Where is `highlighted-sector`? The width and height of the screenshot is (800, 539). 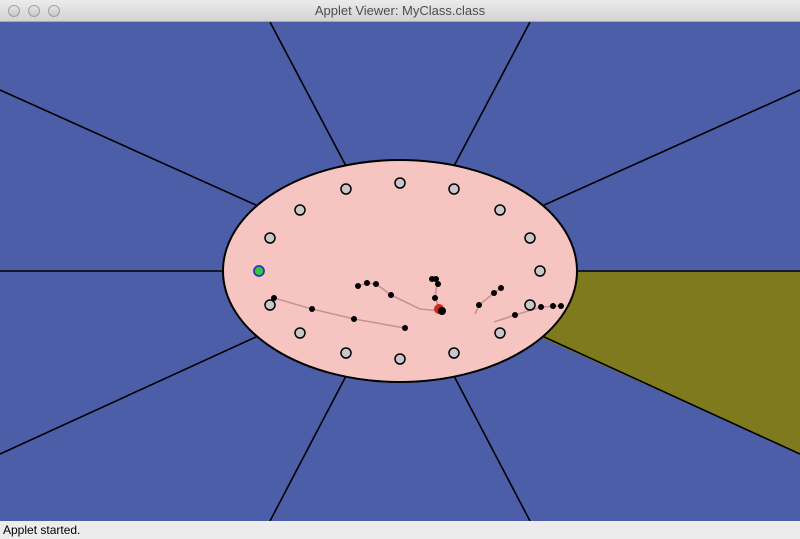
highlighted-sector is located at coordinates (670, 362).